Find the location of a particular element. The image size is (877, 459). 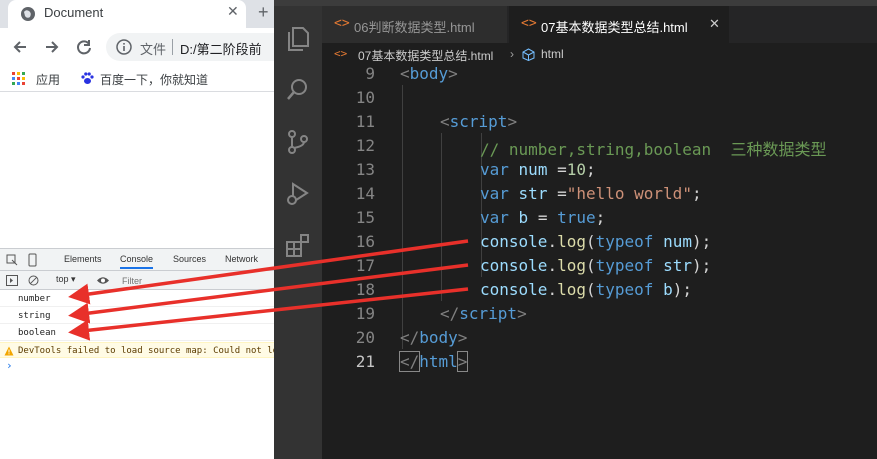

code-line: 13 var num =10; is located at coordinates (599, 169).